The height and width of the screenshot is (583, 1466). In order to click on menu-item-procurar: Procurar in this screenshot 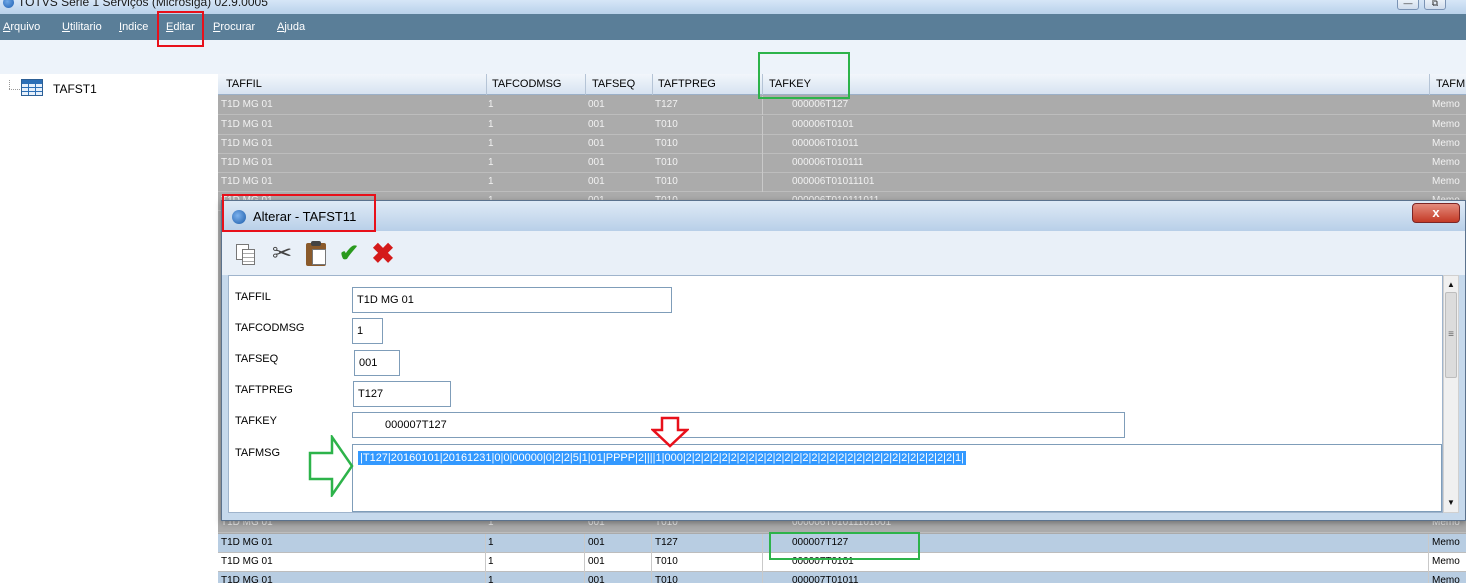, I will do `click(234, 27)`.